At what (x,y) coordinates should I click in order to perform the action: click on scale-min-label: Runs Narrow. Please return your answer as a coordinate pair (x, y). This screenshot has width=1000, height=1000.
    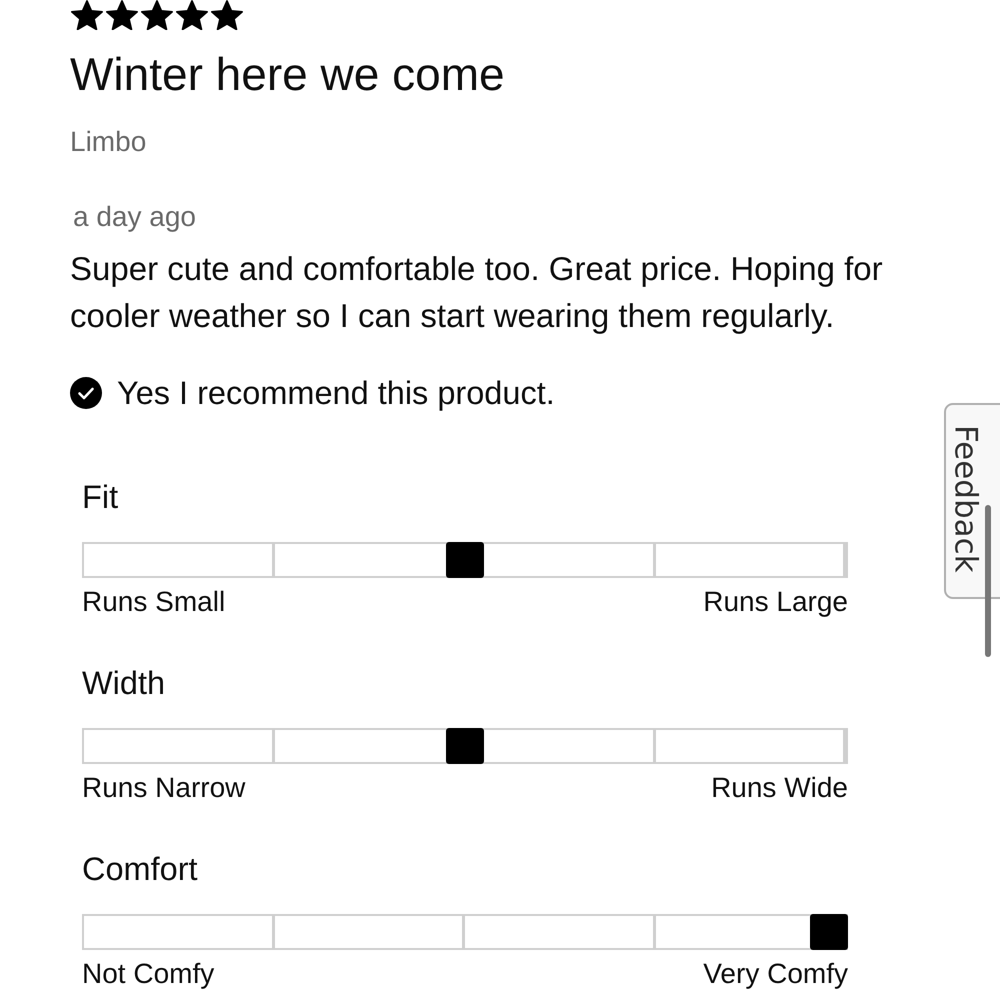
    Looking at the image, I should click on (164, 788).